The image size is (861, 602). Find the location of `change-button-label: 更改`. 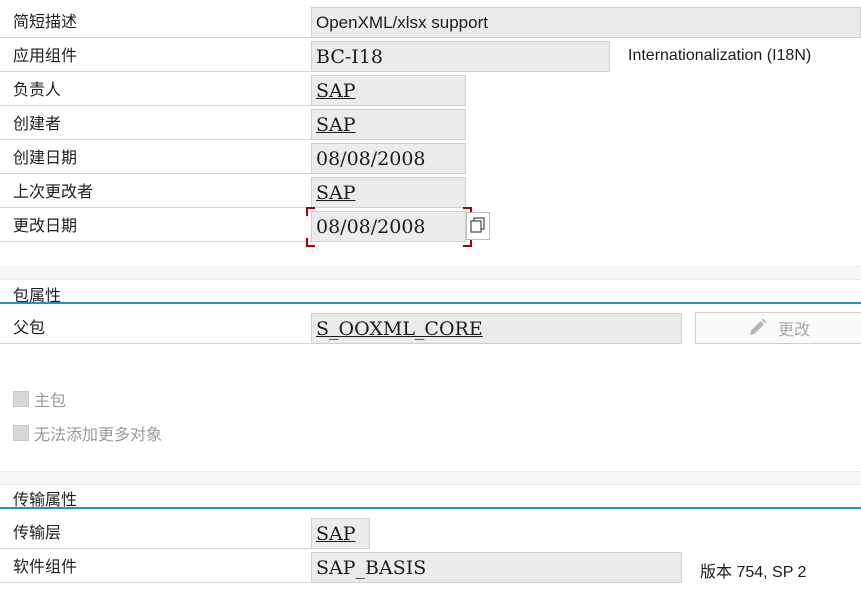

change-button-label: 更改 is located at coordinates (794, 329).